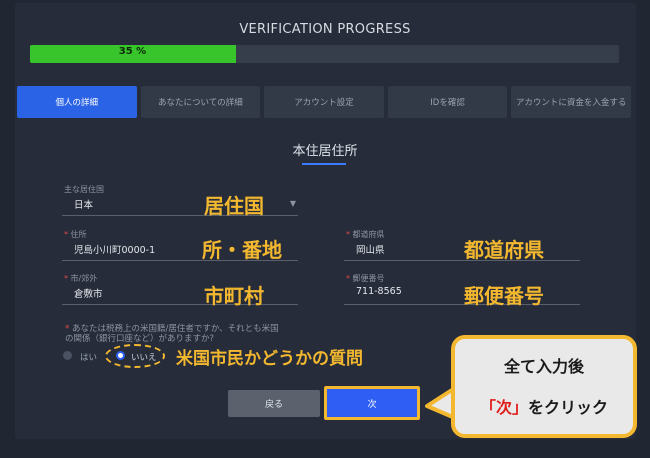 This screenshot has width=650, height=458. What do you see at coordinates (140, 339) in the screenshot?
I see `question-line-2: の関係（銀行口座など）がありますか?` at bounding box center [140, 339].